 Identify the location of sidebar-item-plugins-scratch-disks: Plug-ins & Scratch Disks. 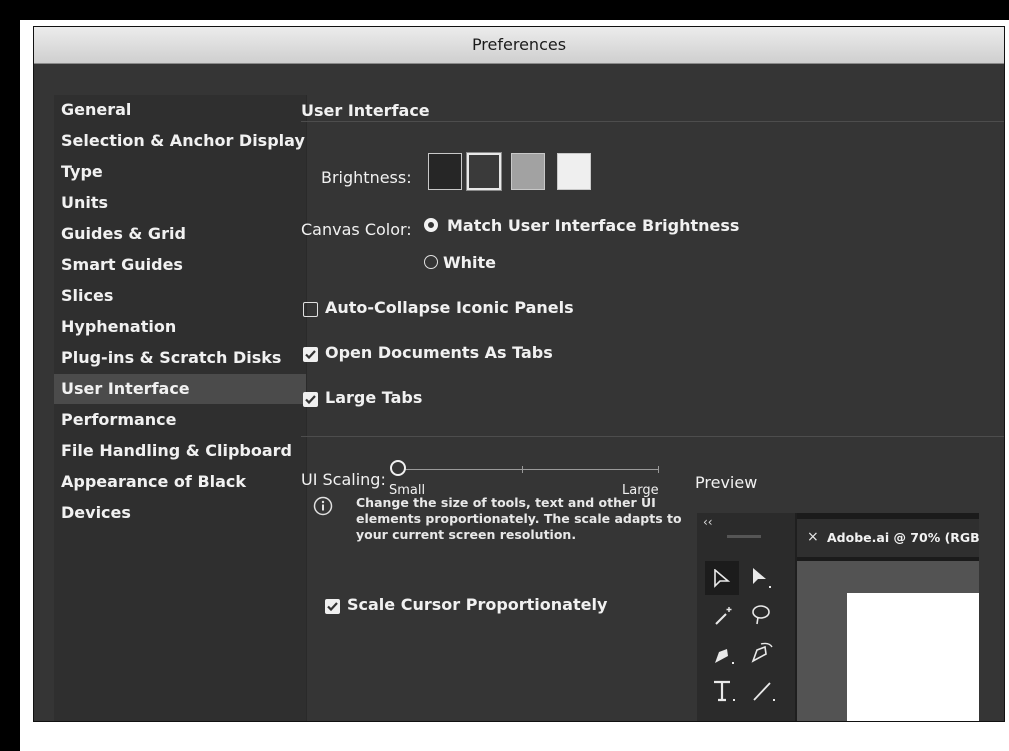
(180, 358).